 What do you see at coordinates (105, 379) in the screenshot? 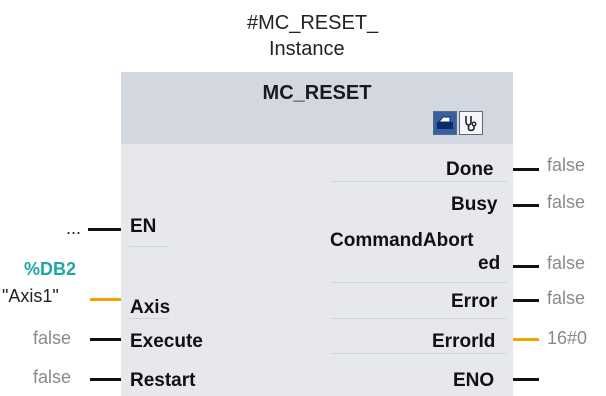
I see `restart-wire` at bounding box center [105, 379].